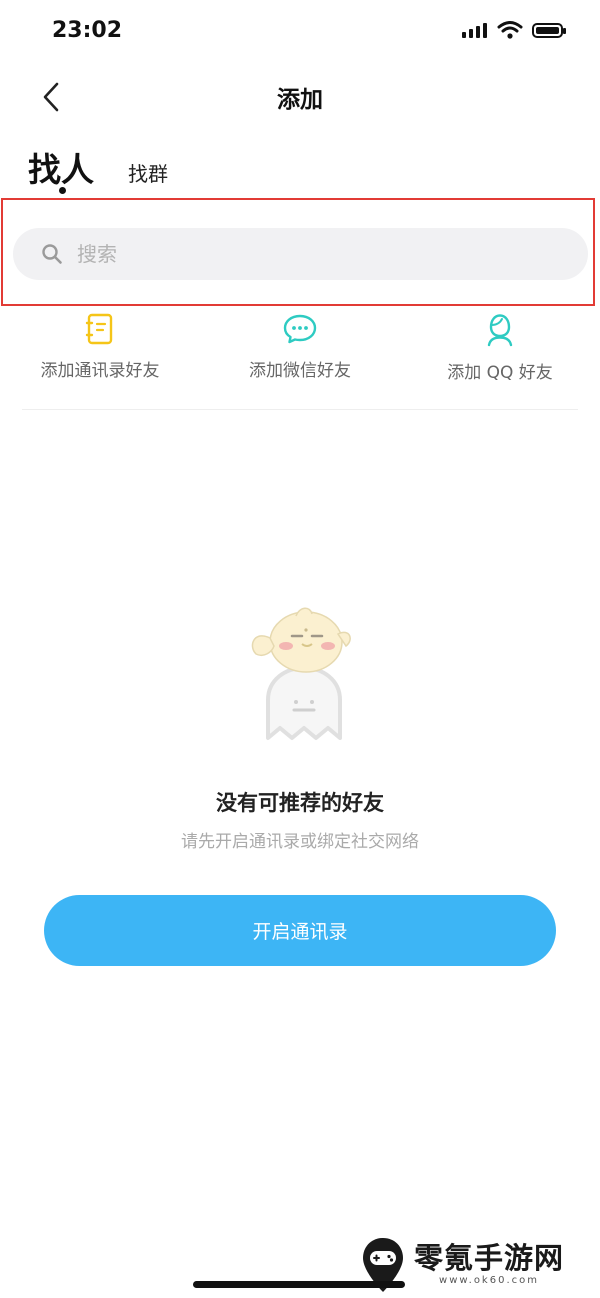  Describe the element at coordinates (299, 1284) in the screenshot. I see `home-indicator` at that location.